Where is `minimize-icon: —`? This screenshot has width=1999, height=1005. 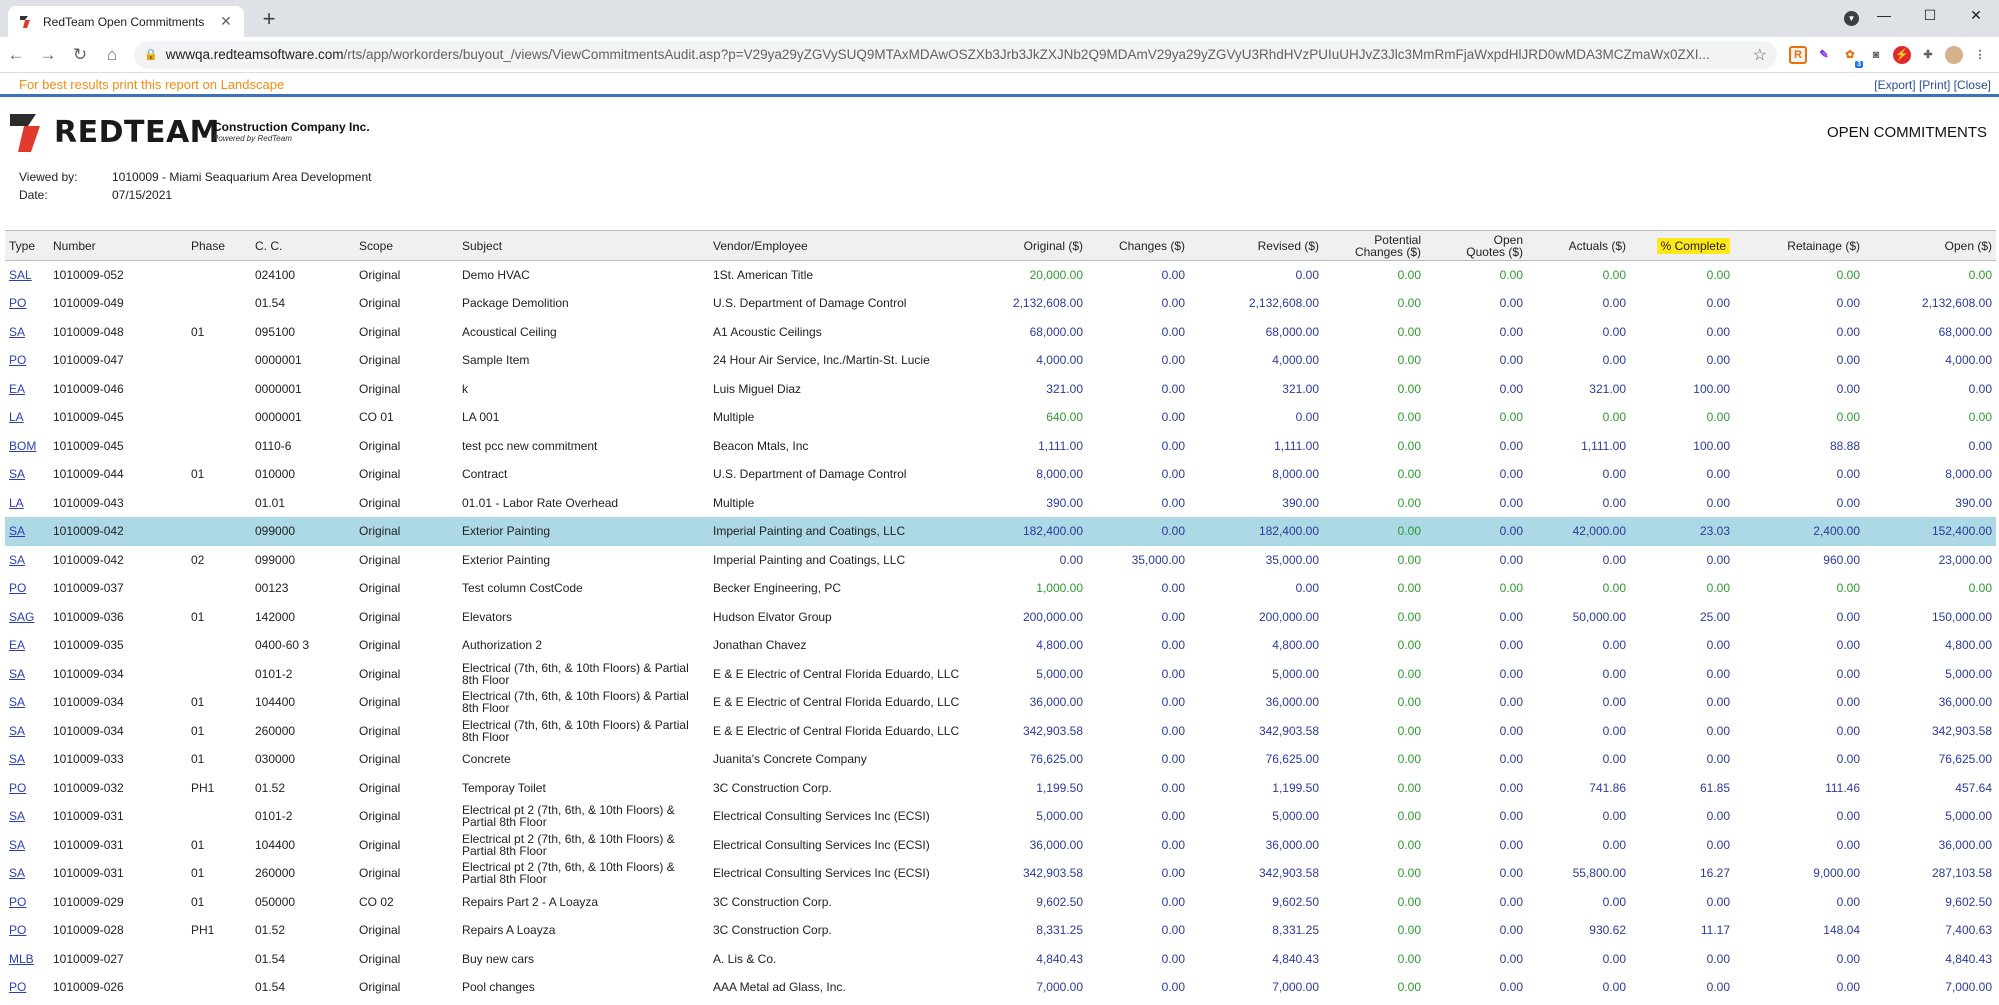 minimize-icon: — is located at coordinates (1884, 15).